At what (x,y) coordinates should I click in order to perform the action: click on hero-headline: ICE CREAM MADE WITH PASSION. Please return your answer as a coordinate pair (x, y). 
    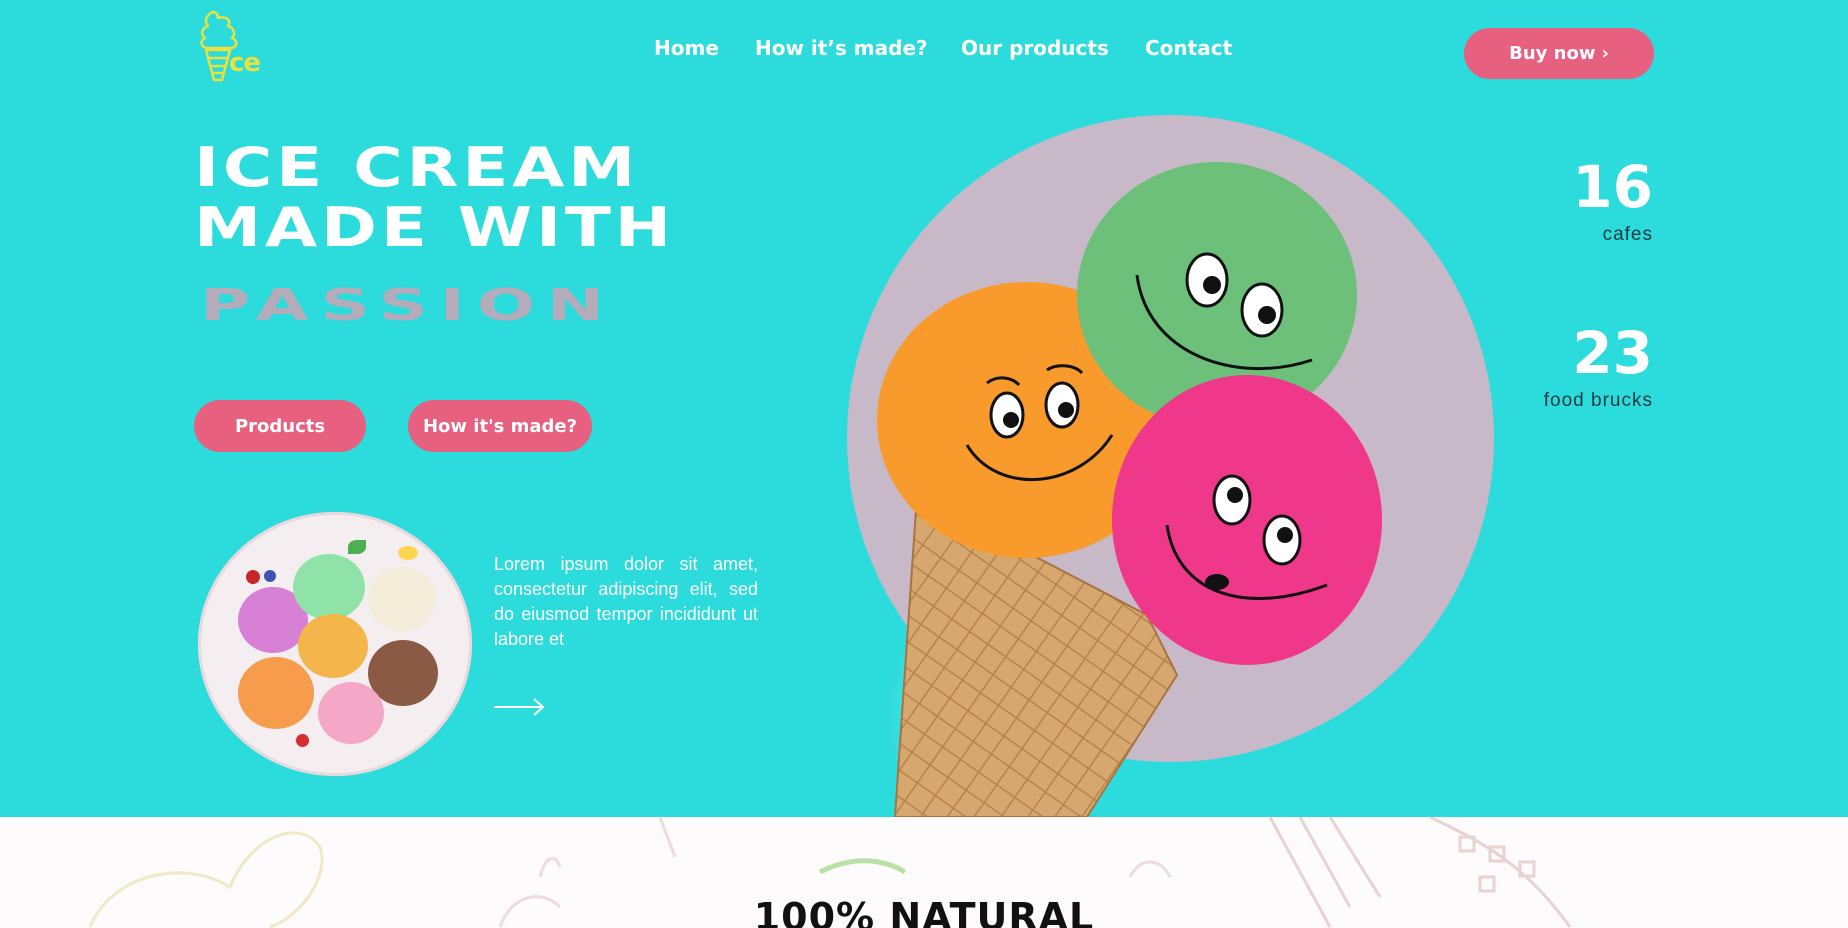
    Looking at the image, I should click on (432, 235).